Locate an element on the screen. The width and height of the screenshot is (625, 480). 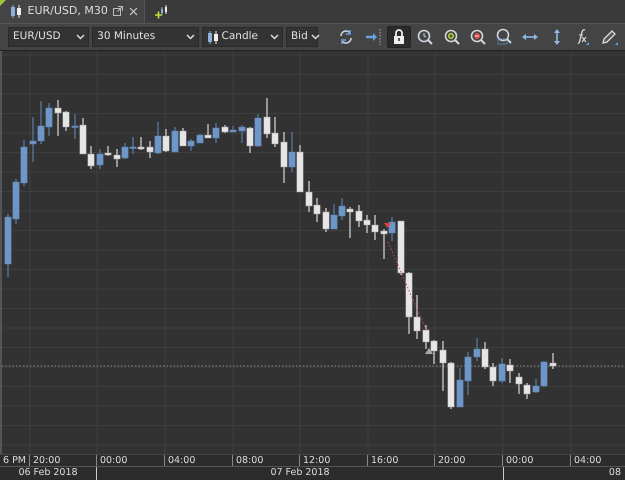
chart-tab: EUR/USD, M30 is located at coordinates (72, 11).